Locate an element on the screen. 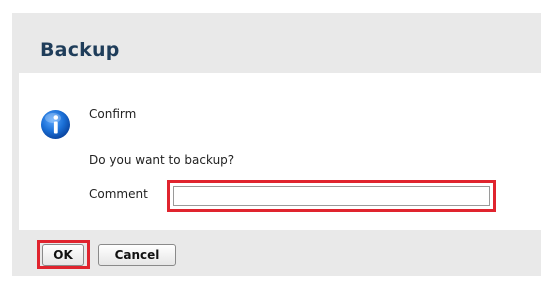  comment-field-highlight is located at coordinates (331, 196).